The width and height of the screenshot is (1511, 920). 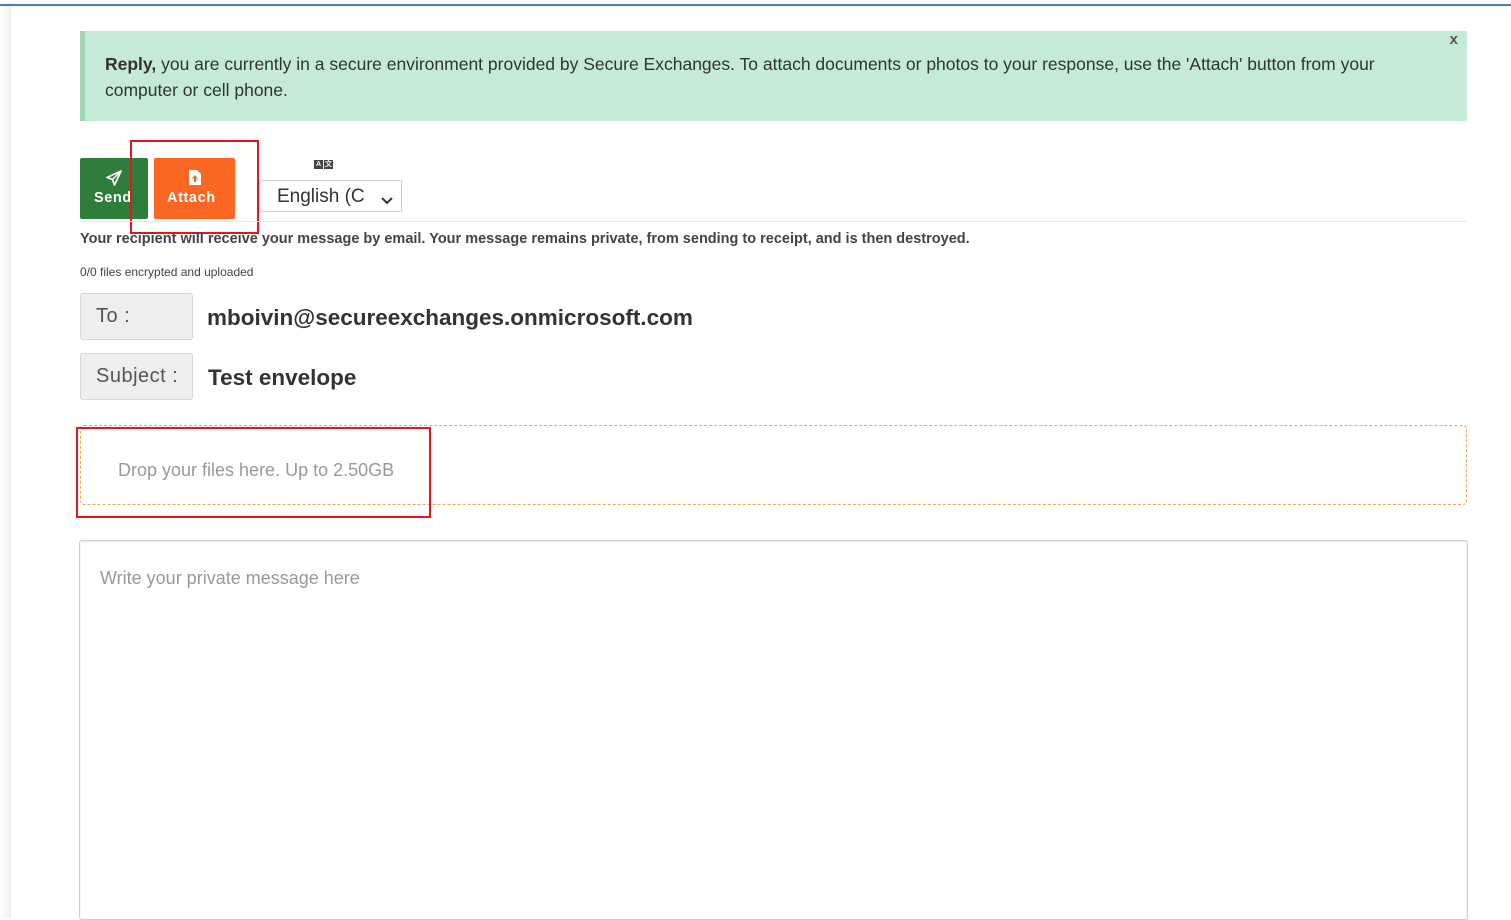 What do you see at coordinates (755, 5) in the screenshot?
I see `top-border` at bounding box center [755, 5].